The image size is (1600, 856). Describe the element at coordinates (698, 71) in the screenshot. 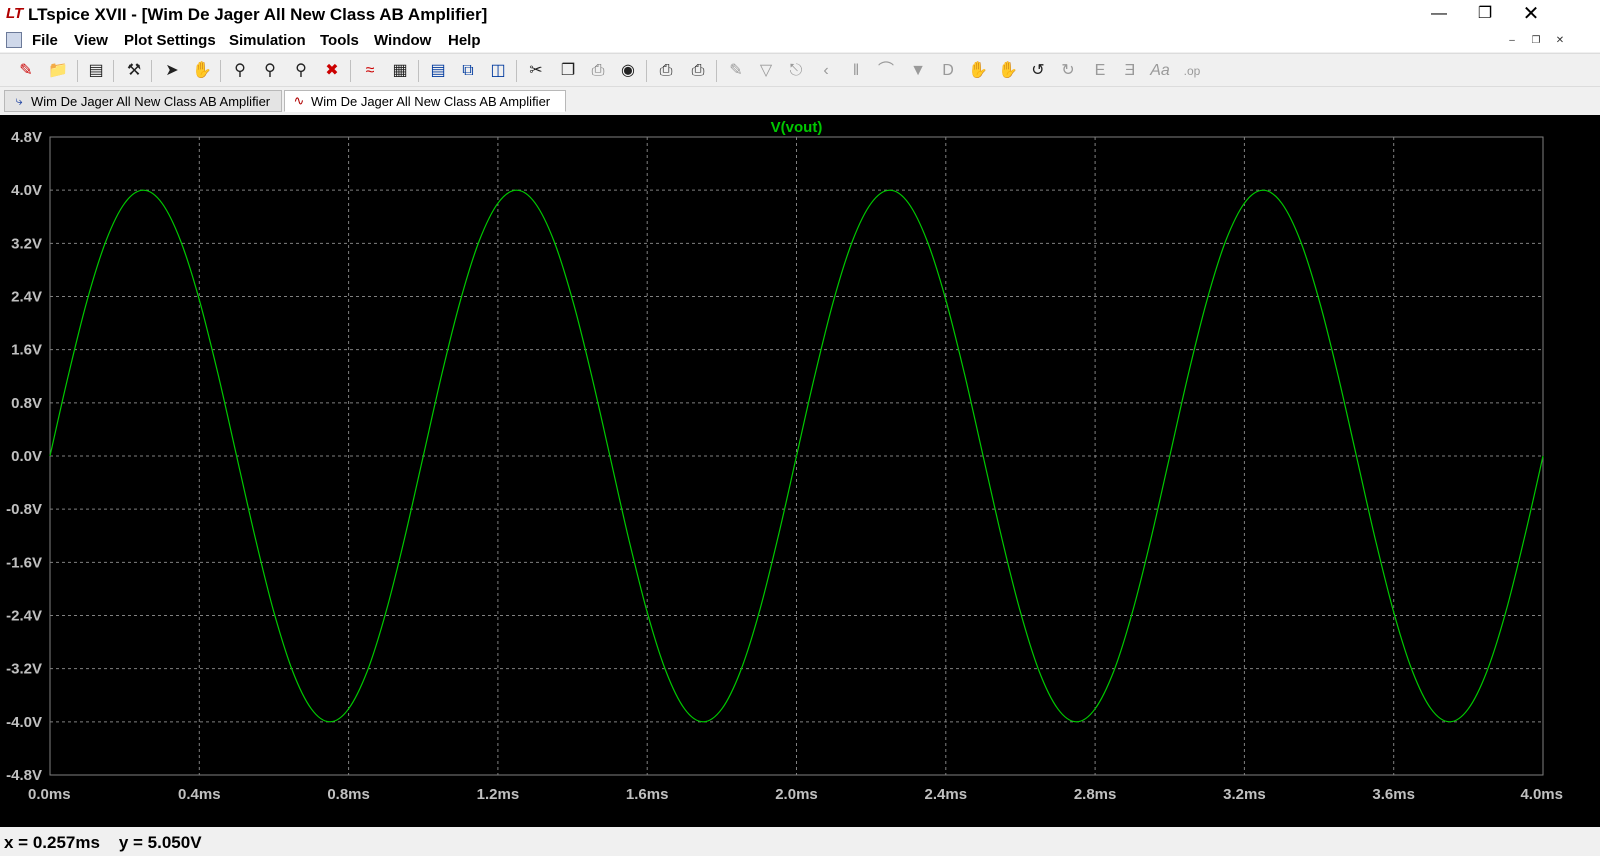

I see `print-setup-icon: ⎙` at that location.